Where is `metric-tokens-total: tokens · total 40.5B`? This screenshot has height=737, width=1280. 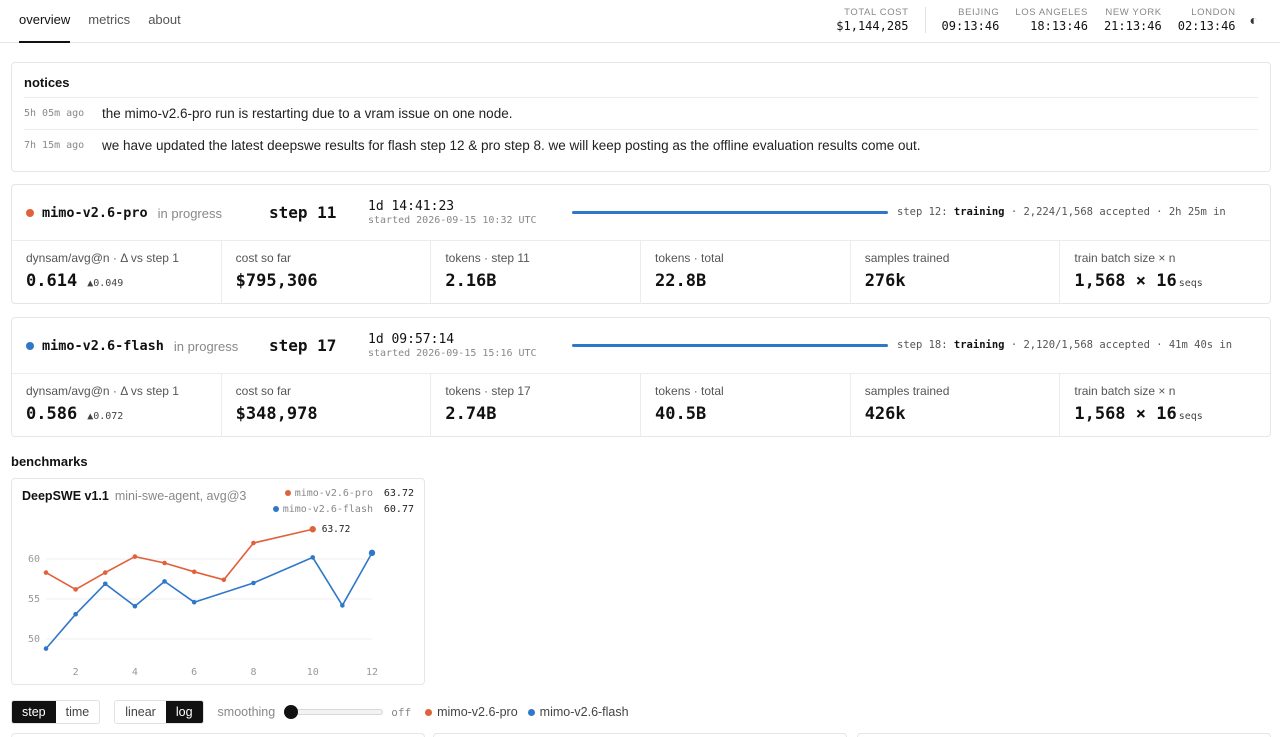 metric-tokens-total: tokens · total 40.5B is located at coordinates (746, 405).